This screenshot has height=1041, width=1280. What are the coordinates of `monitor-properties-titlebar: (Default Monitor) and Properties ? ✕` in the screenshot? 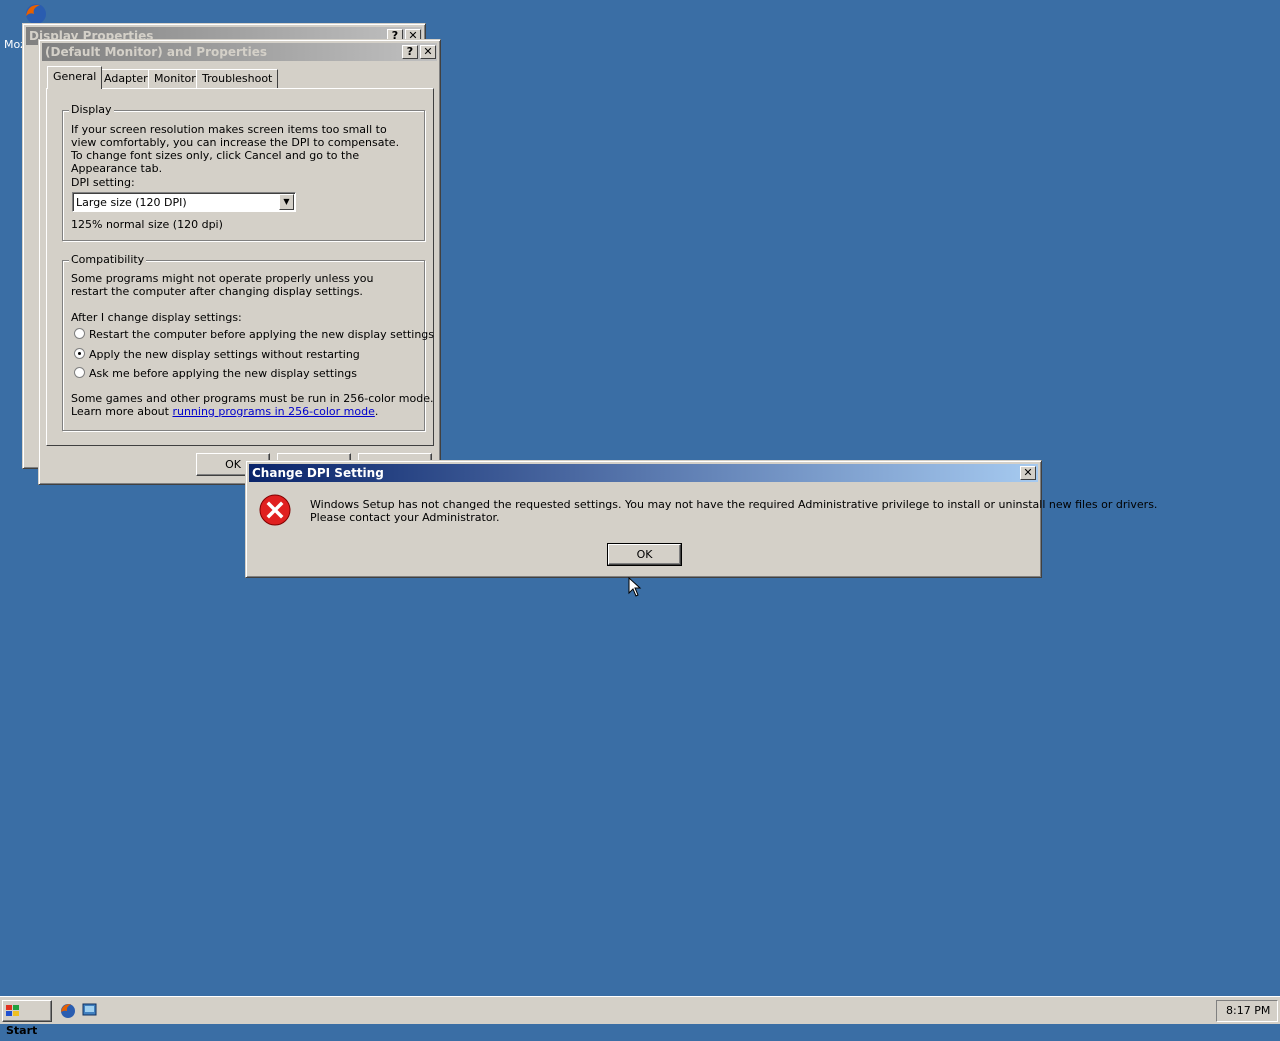 It's located at (239, 52).